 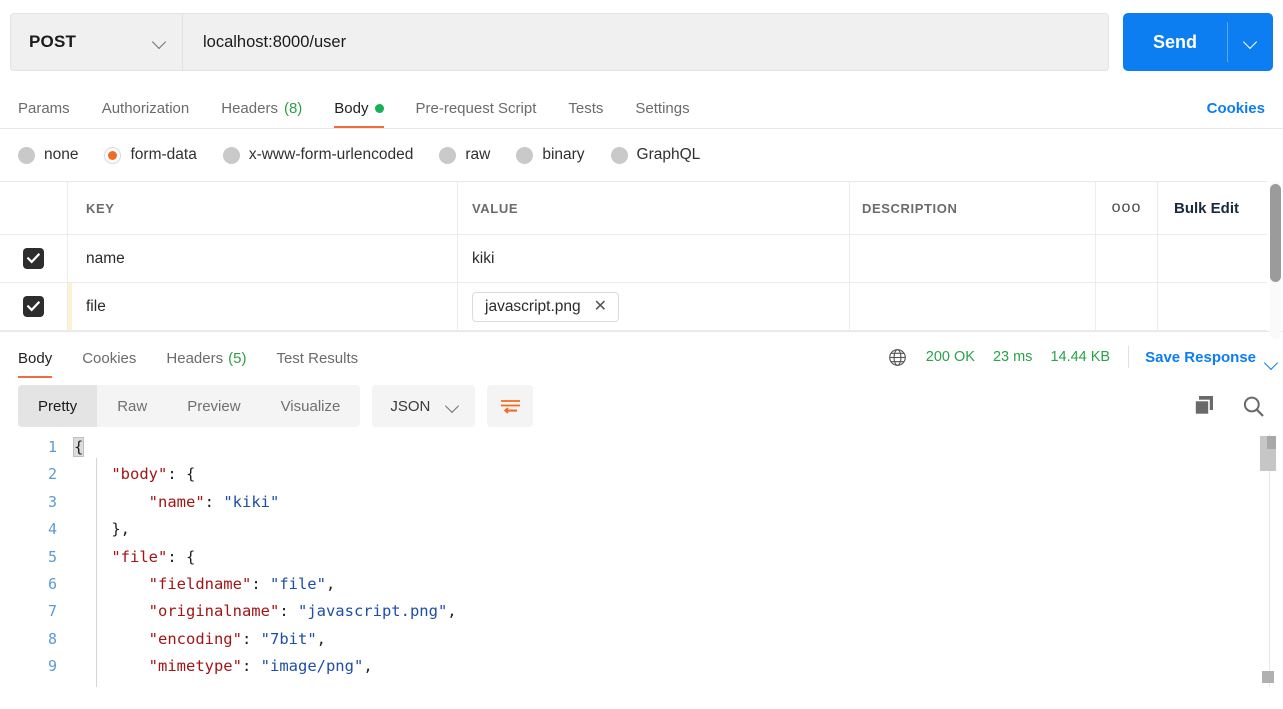 What do you see at coordinates (1175, 42) in the screenshot?
I see `send-button: Send` at bounding box center [1175, 42].